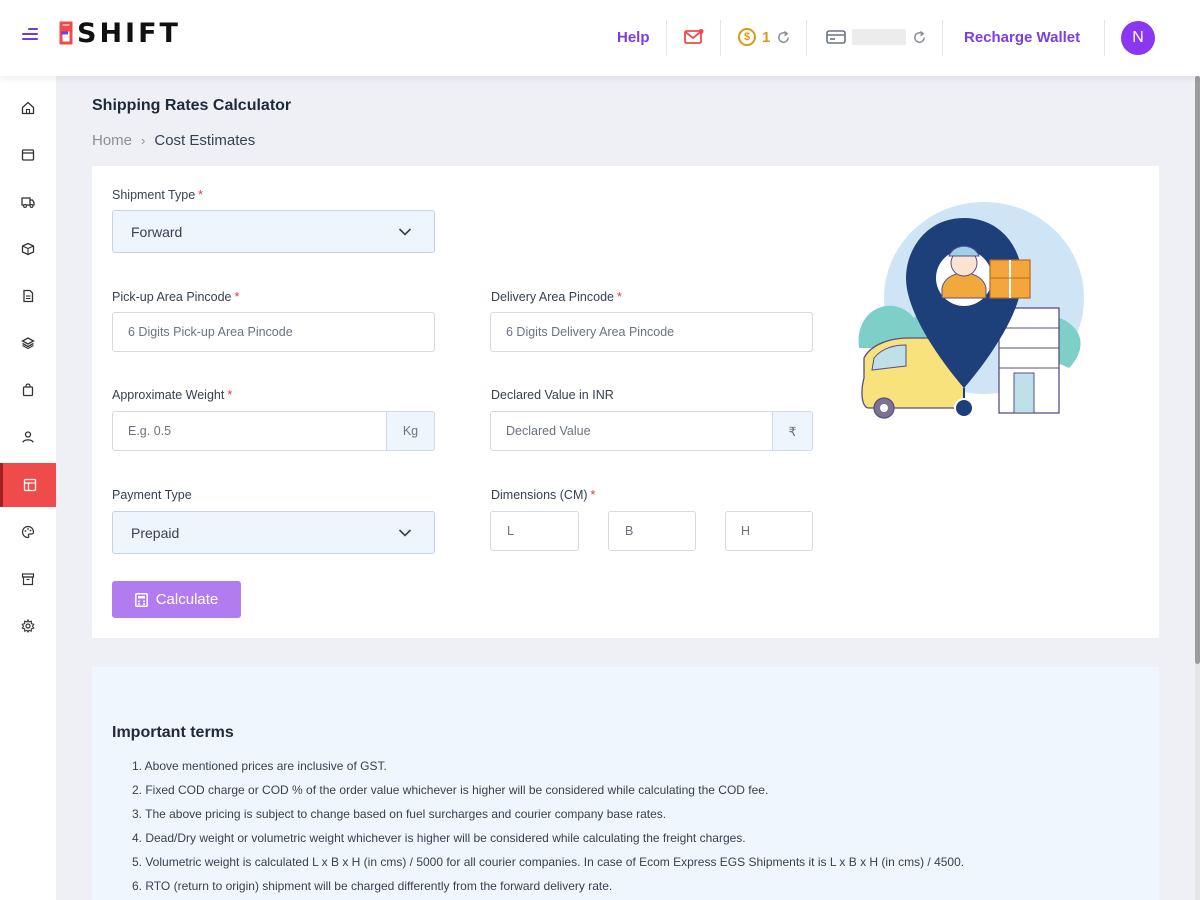 The width and height of the screenshot is (1200, 900). I want to click on sidebar-item-layers, so click(28, 343).